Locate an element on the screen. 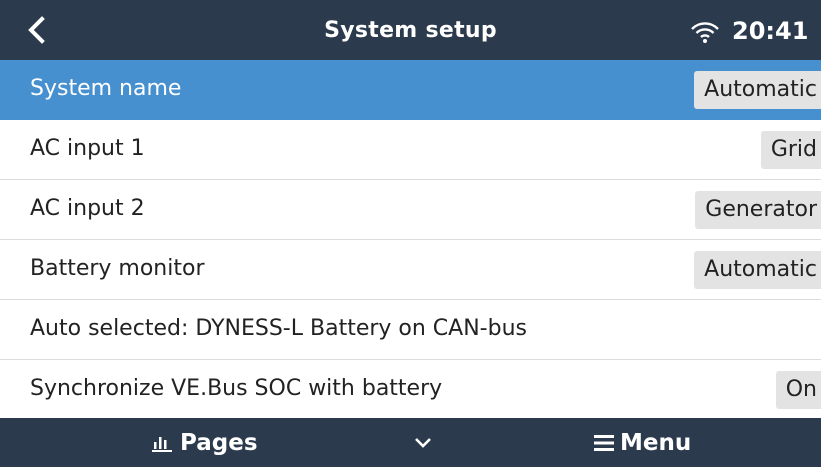 Image resolution: width=821 pixels, height=467 pixels. pages-label: Pages is located at coordinates (219, 443).